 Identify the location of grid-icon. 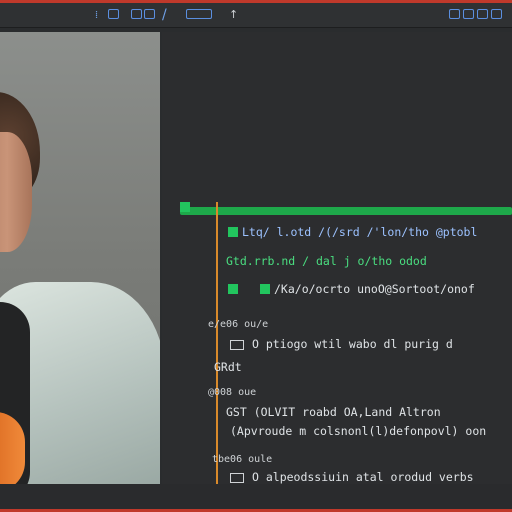
(136, 14).